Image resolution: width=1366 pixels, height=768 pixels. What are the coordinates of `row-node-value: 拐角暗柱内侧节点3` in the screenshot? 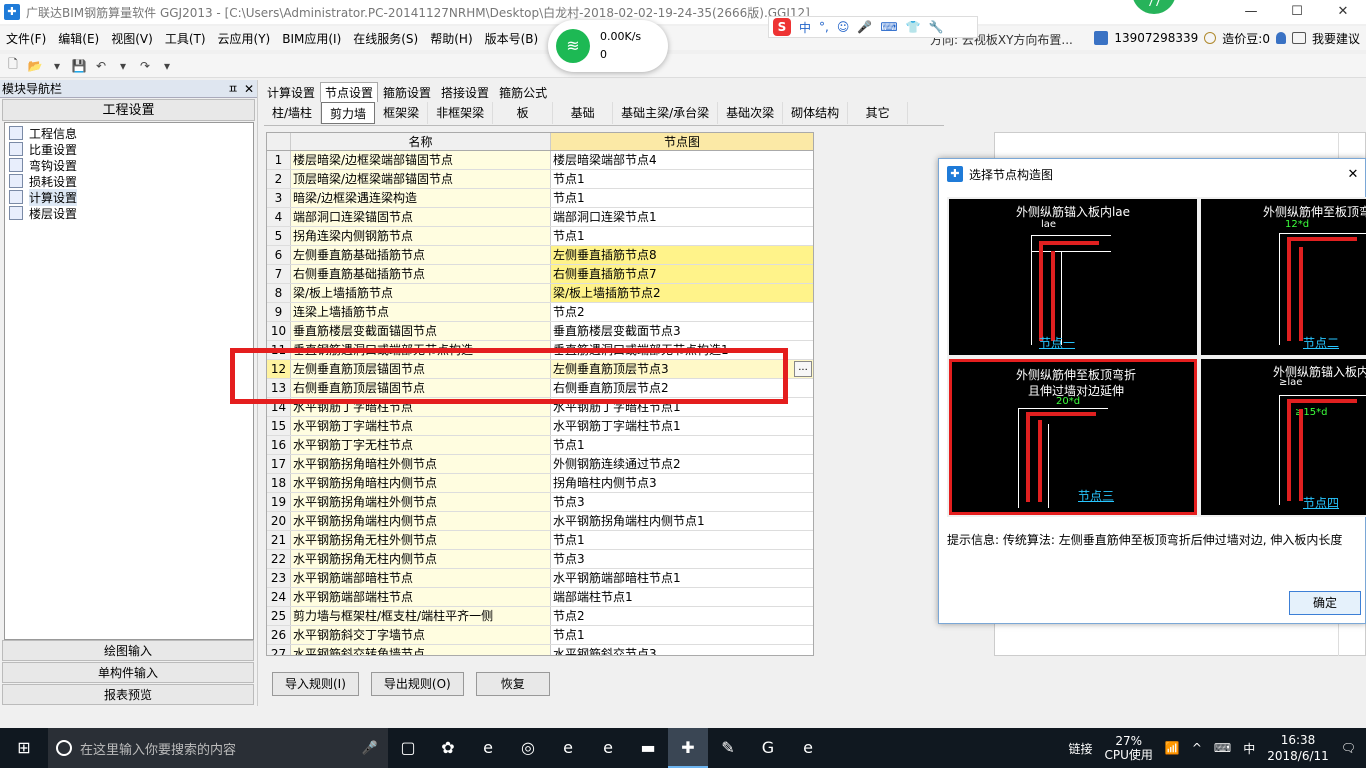 It's located at (682, 483).